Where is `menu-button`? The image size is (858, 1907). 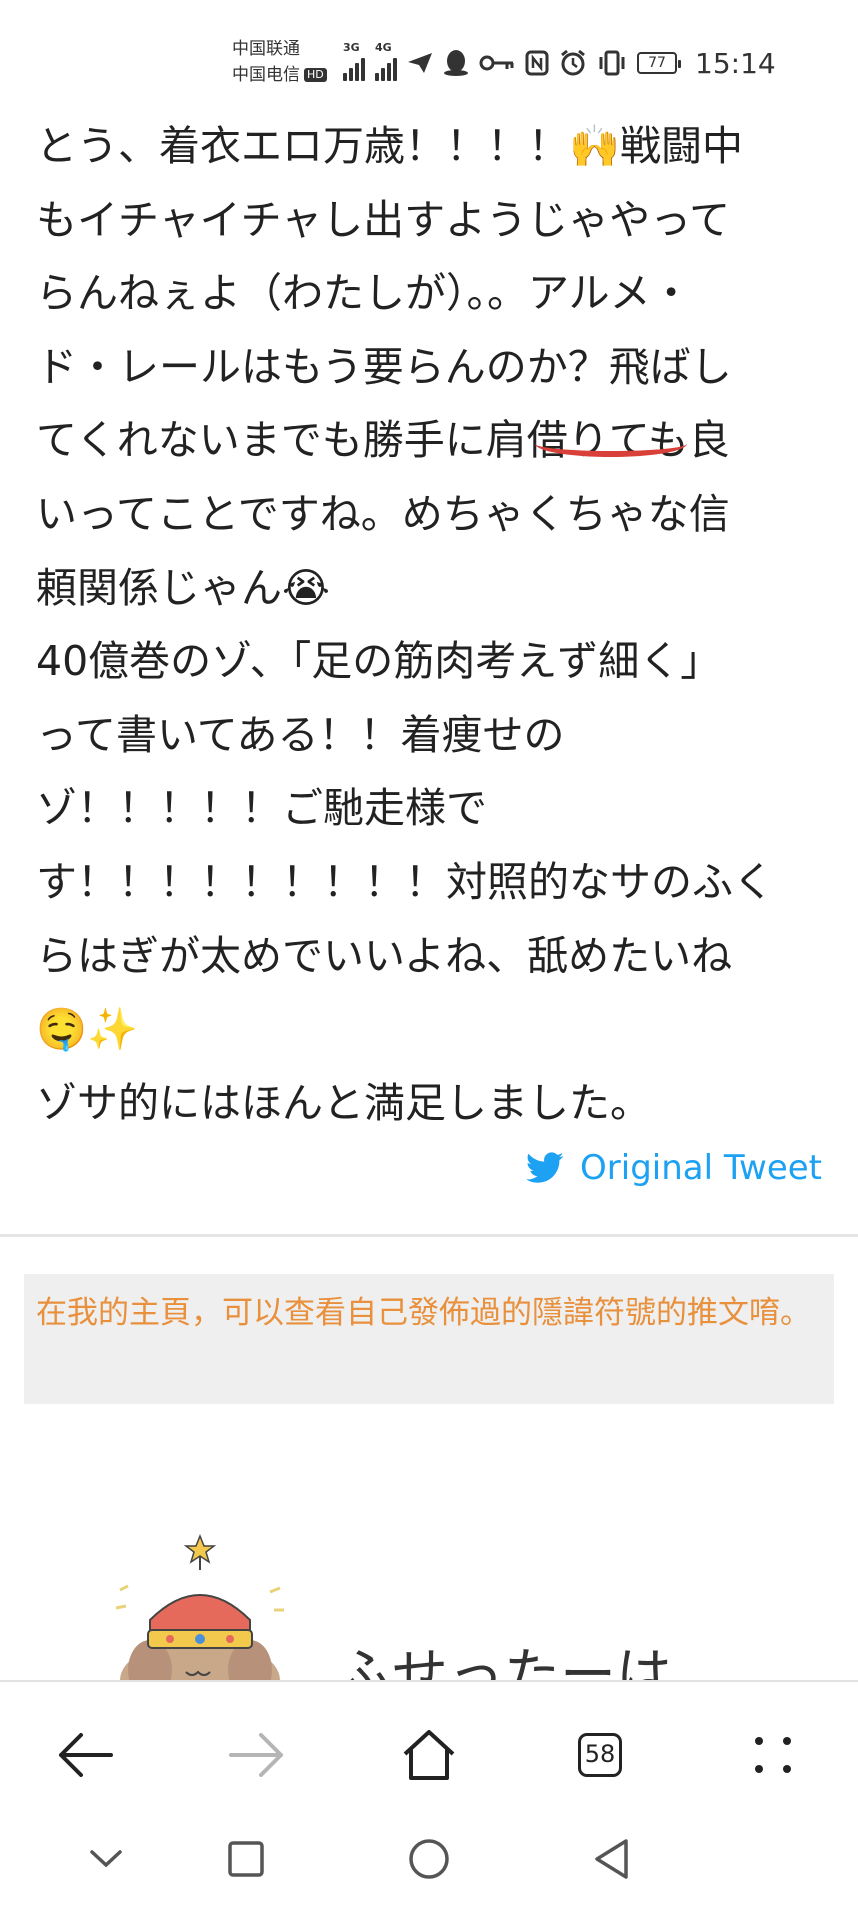
menu-button is located at coordinates (773, 1755).